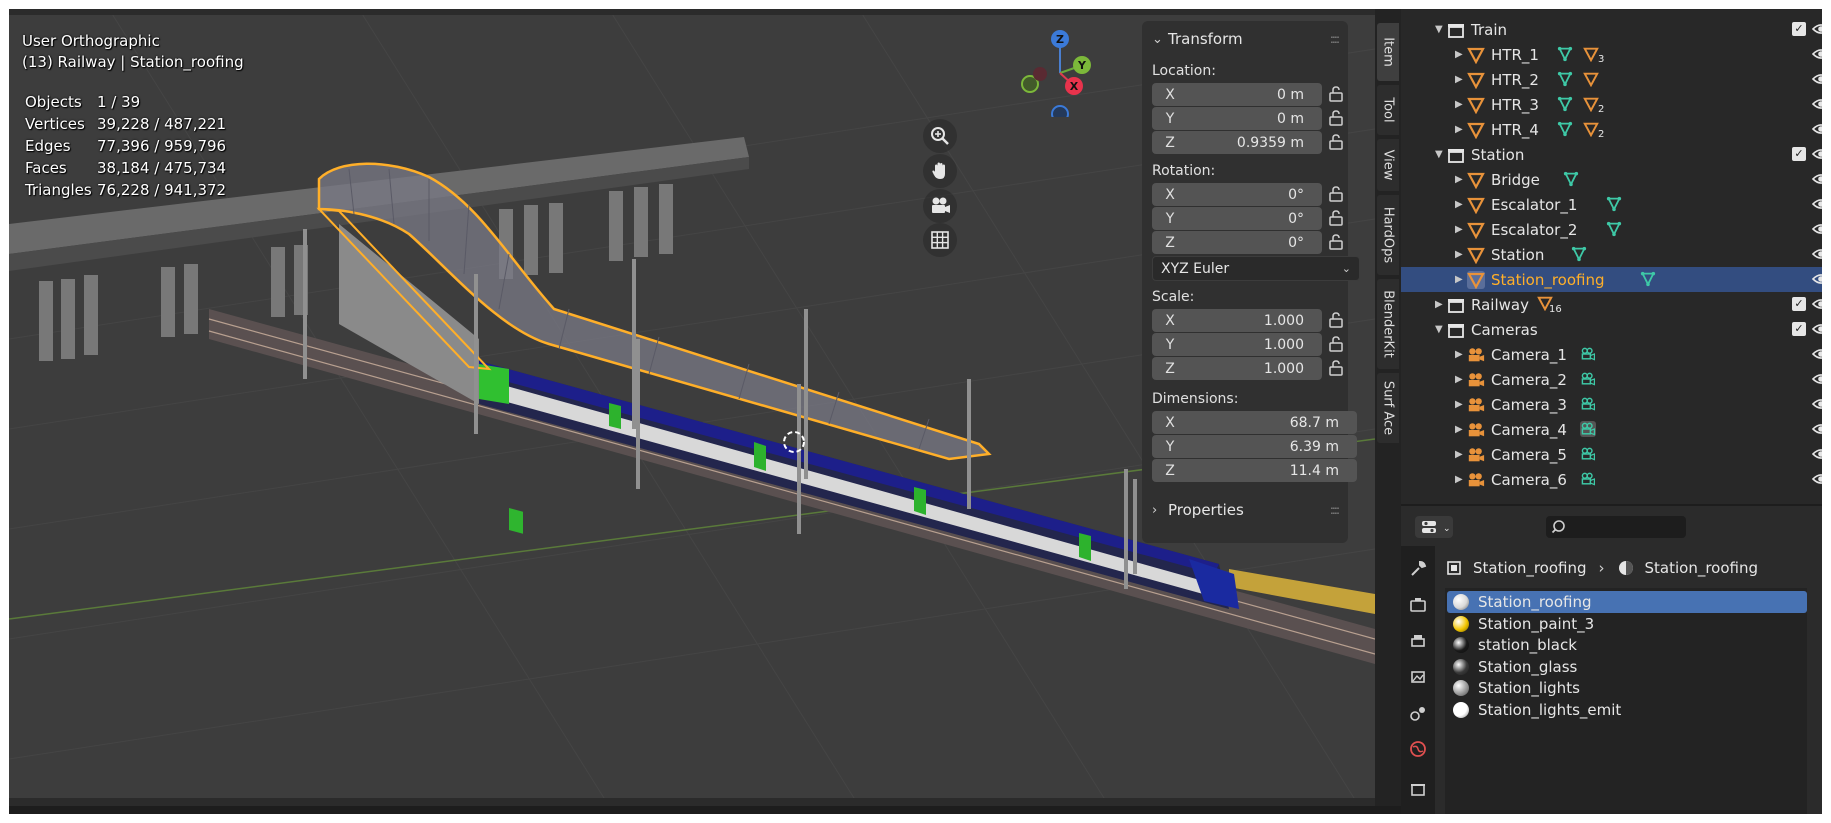  What do you see at coordinates (1418, 749) in the screenshot?
I see `world-icon` at bounding box center [1418, 749].